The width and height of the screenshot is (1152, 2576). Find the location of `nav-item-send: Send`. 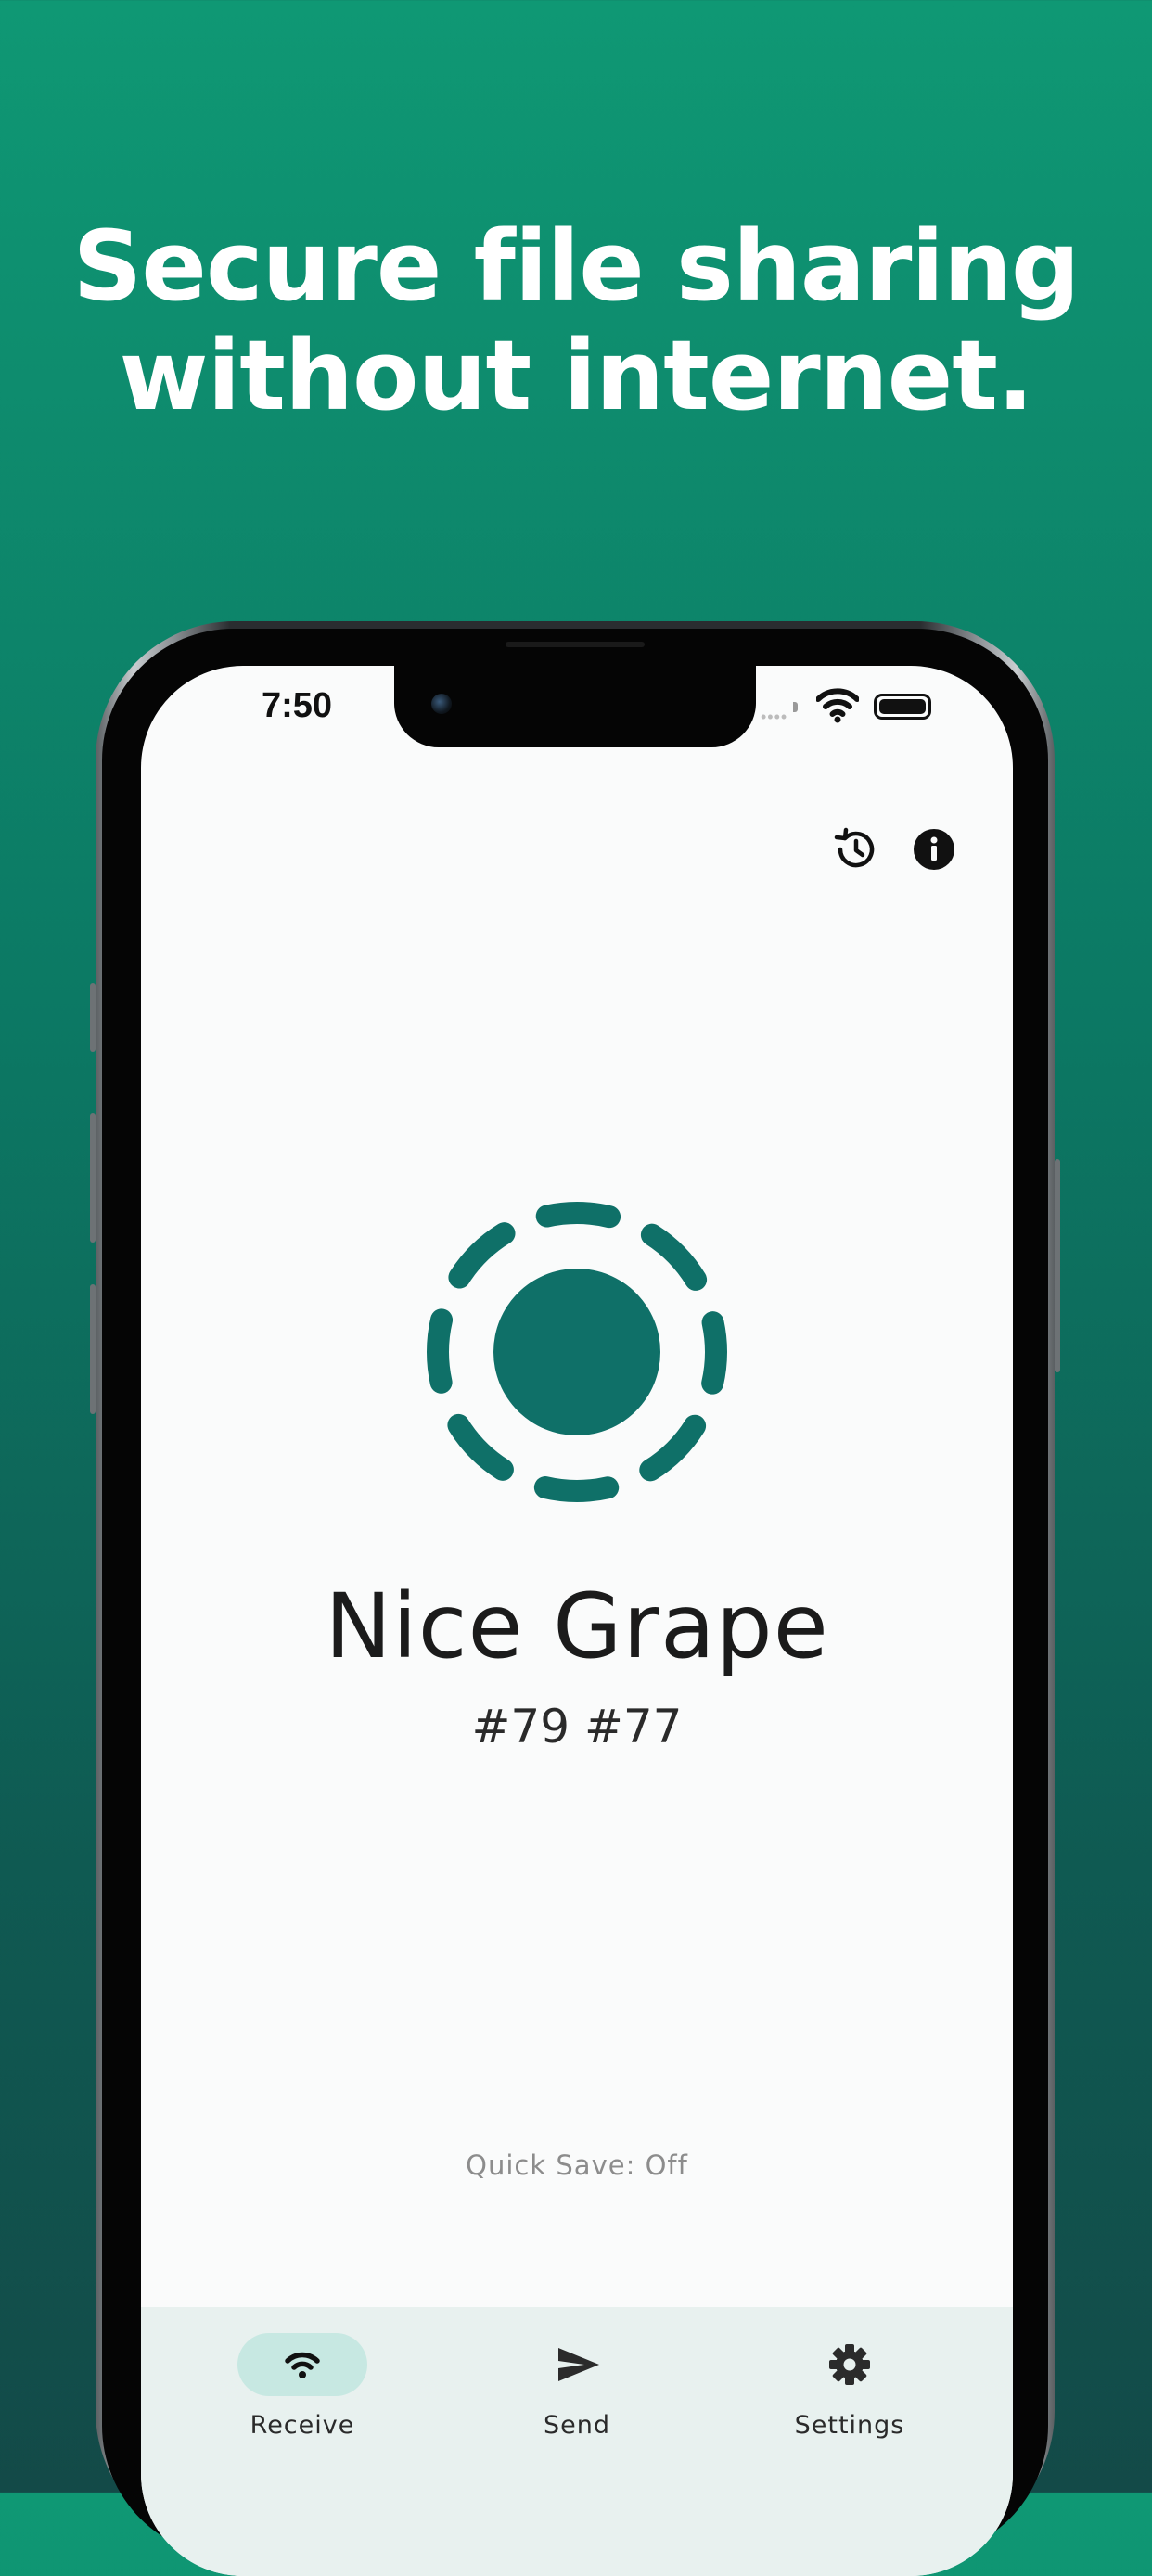

nav-item-send: Send is located at coordinates (577, 2381).